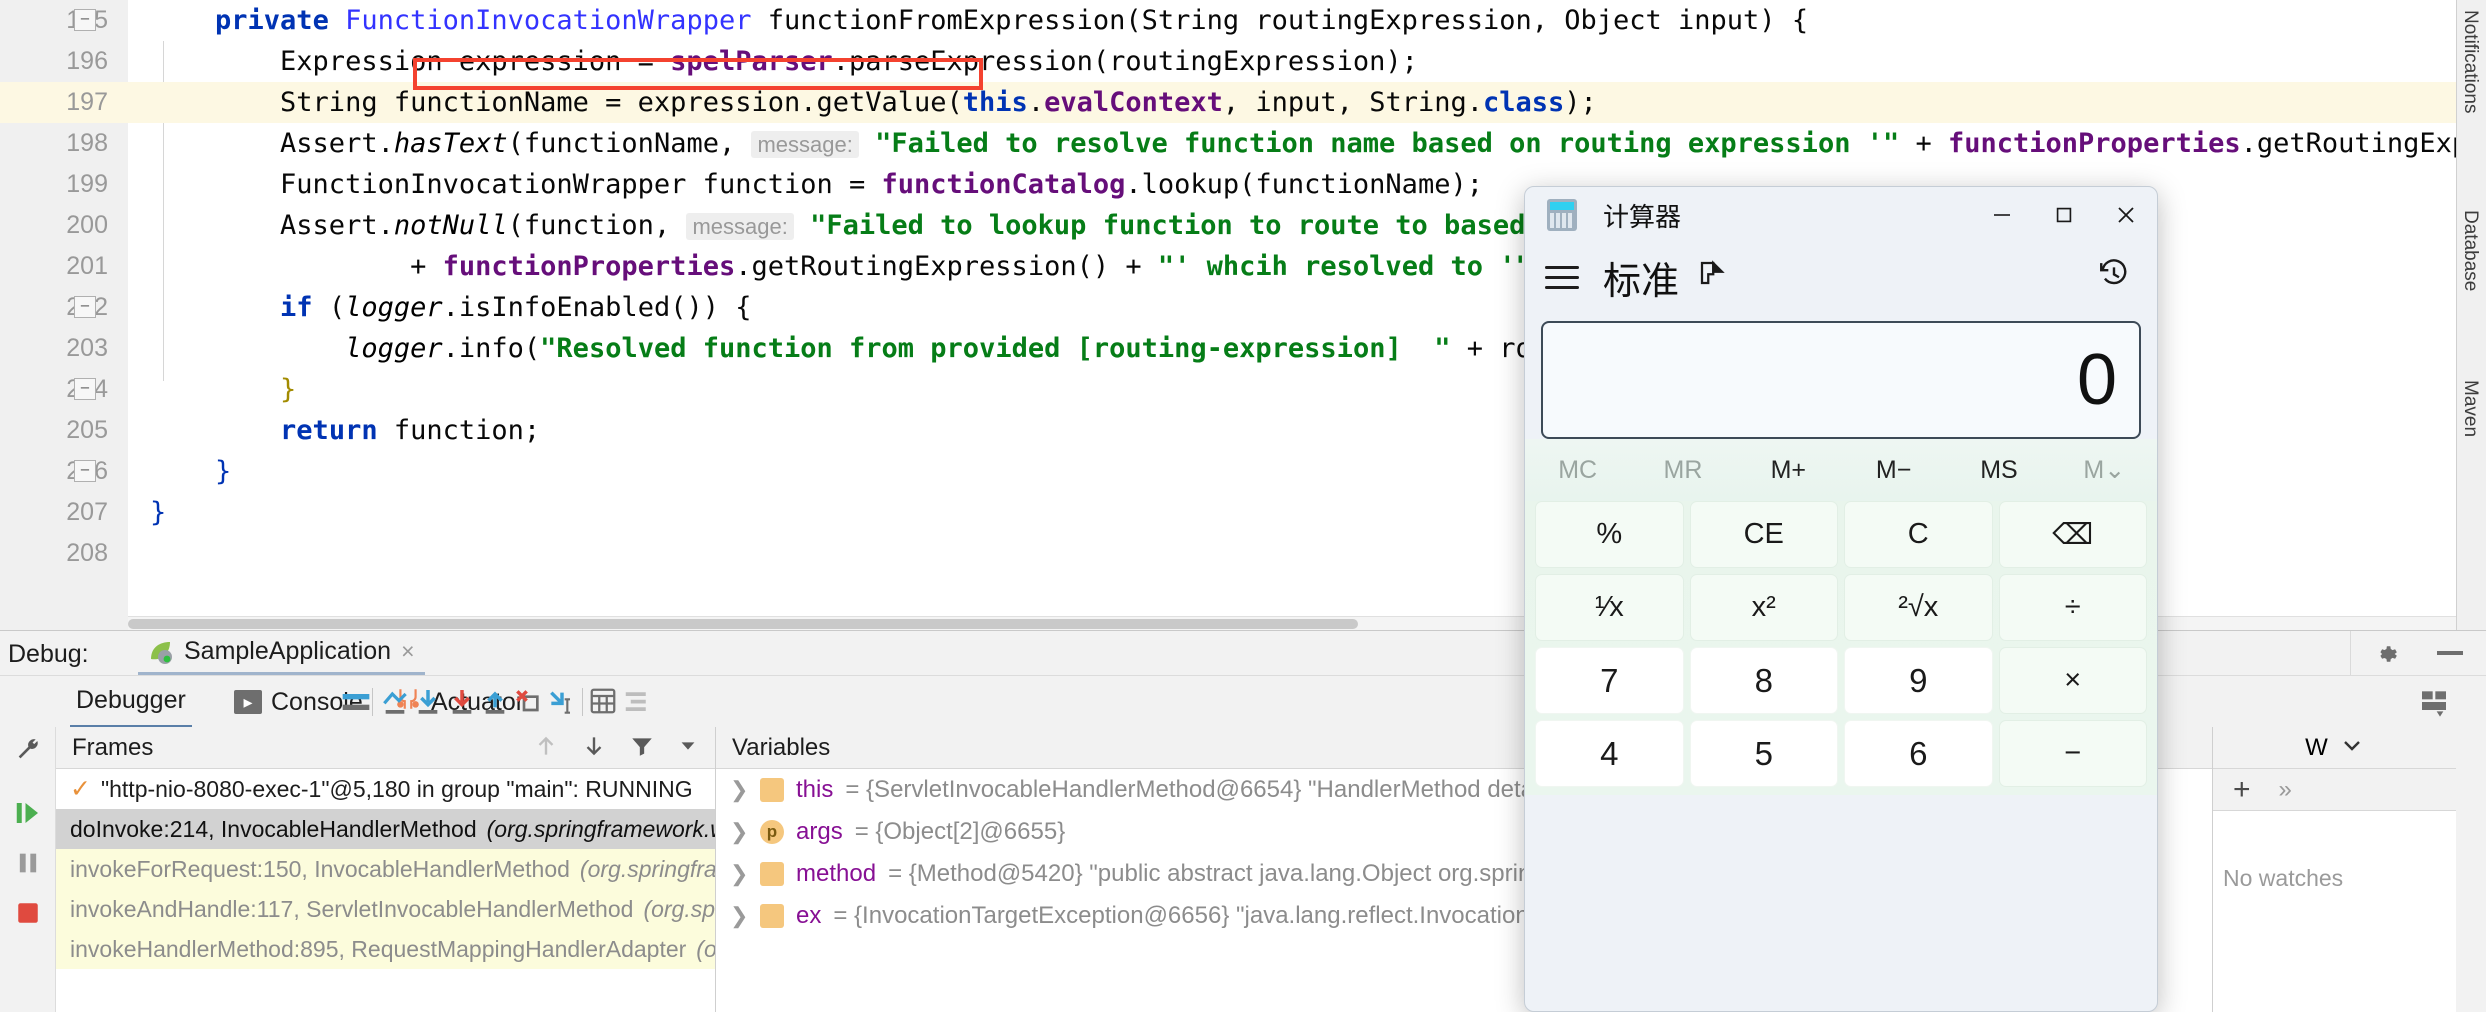 The width and height of the screenshot is (2486, 1012). Describe the element at coordinates (1712, 277) in the screenshot. I see `keep-on-top-icon` at that location.